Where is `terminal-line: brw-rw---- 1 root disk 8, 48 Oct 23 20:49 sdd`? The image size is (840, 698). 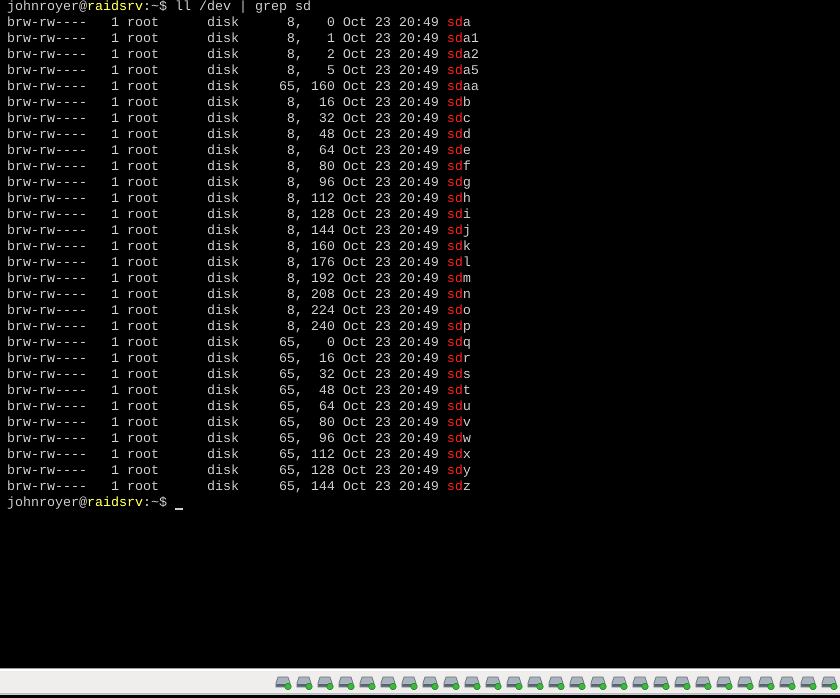
terminal-line: brw-rw---- 1 root disk 8, 48 Oct 23 20:49 sdd is located at coordinates (239, 136).